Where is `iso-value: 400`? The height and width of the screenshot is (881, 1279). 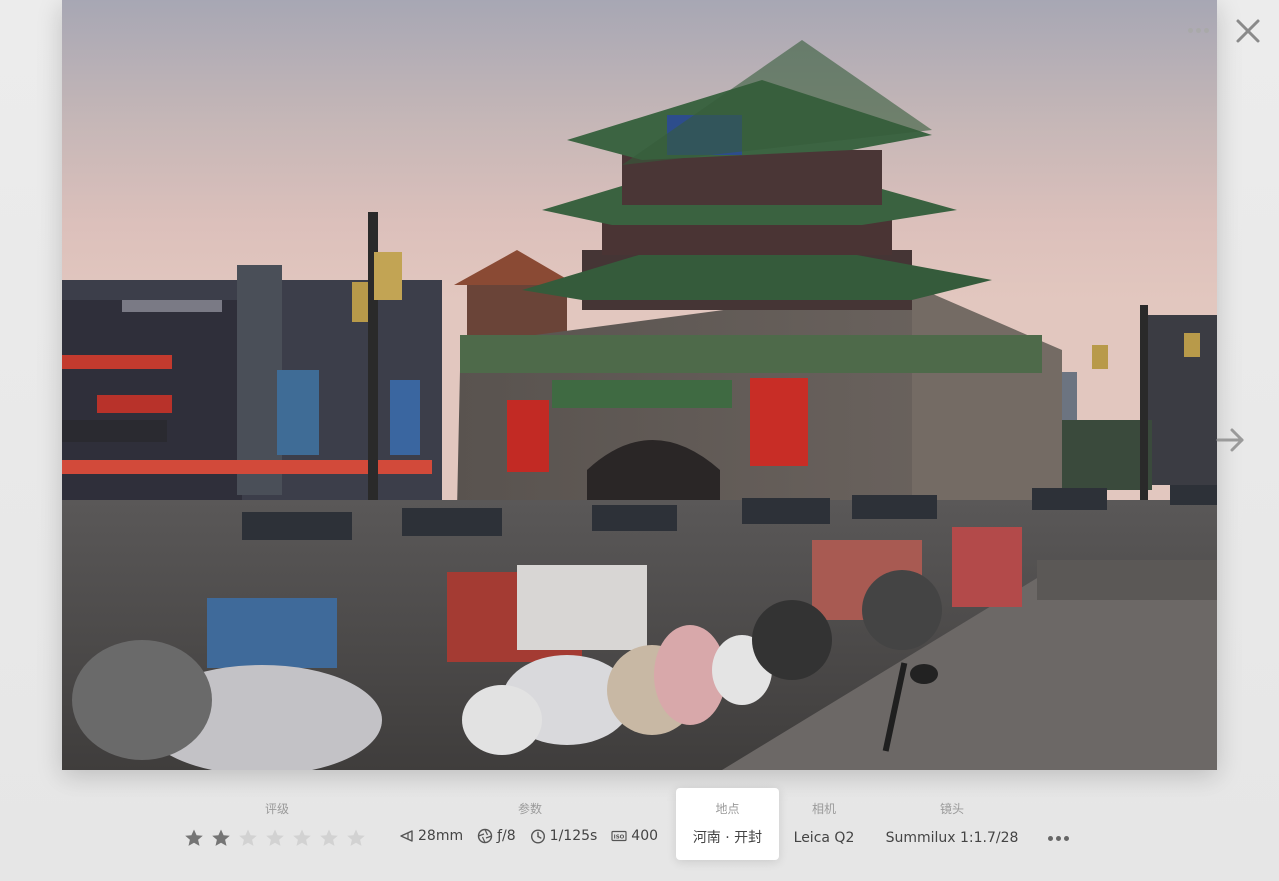
iso-value: 400 is located at coordinates (645, 836).